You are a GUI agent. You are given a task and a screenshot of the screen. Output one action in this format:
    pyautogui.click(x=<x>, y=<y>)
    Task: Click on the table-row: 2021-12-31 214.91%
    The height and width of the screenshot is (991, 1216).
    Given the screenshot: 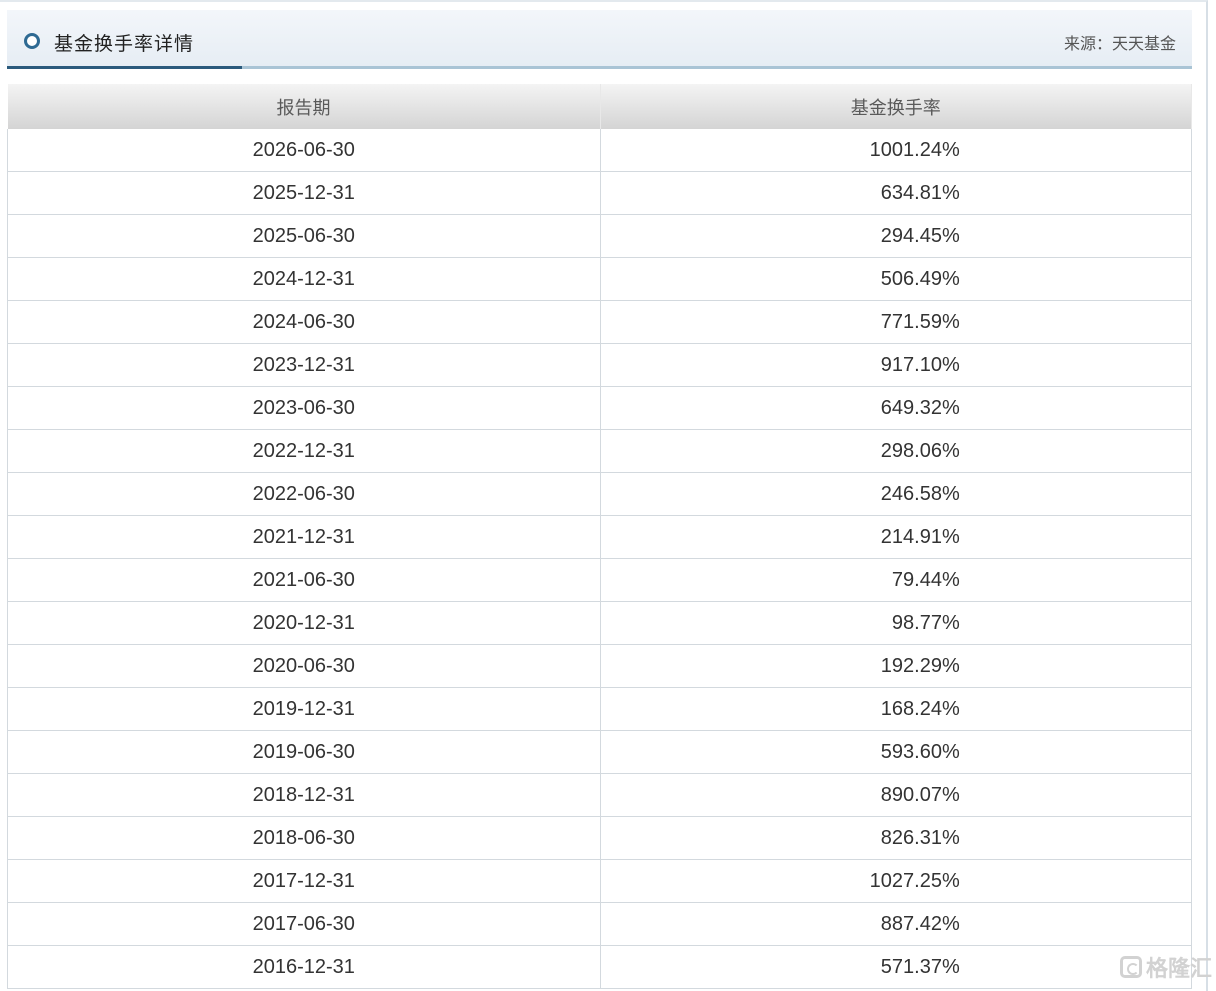 What is the action you would take?
    pyautogui.click(x=599, y=537)
    